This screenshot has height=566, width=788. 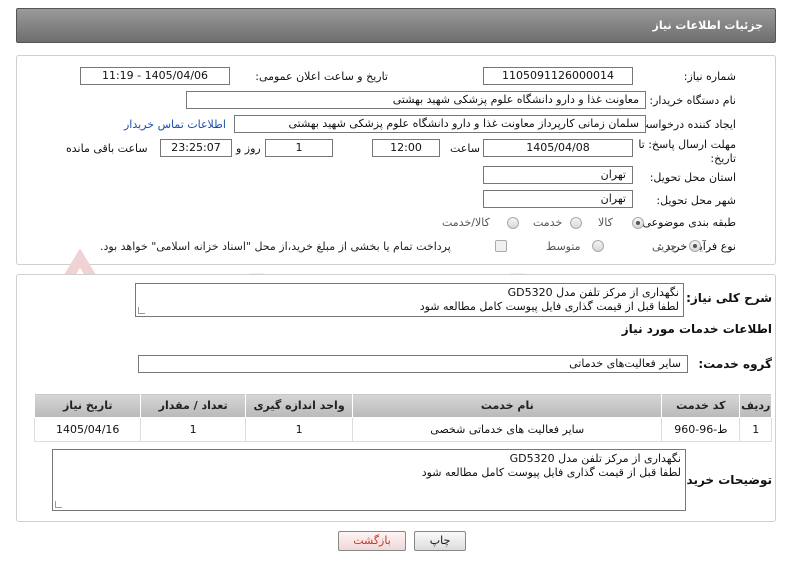 I want to click on cell-code: ط-96-960, so click(x=701, y=429).